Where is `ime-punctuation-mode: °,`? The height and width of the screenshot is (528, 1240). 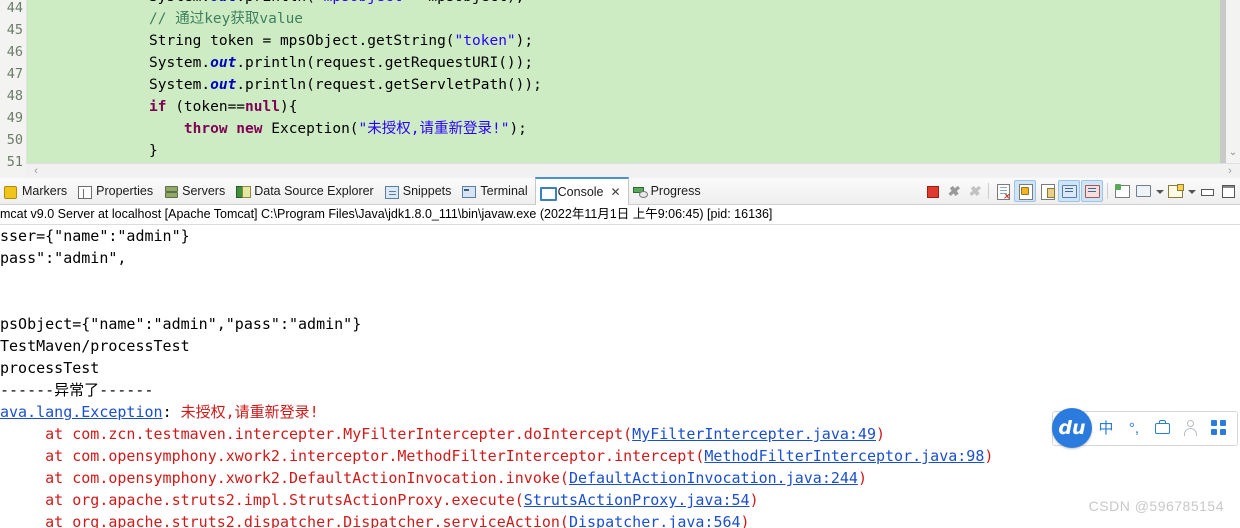 ime-punctuation-mode: °, is located at coordinates (1134, 428).